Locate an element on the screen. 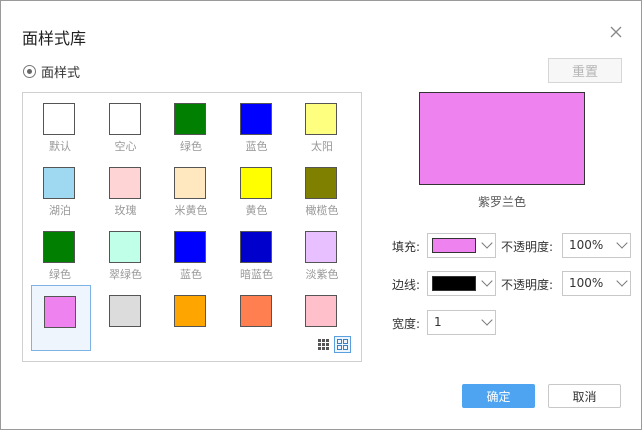 The image size is (642, 430). swatch-item: 橄榄色 is located at coordinates (322, 189).